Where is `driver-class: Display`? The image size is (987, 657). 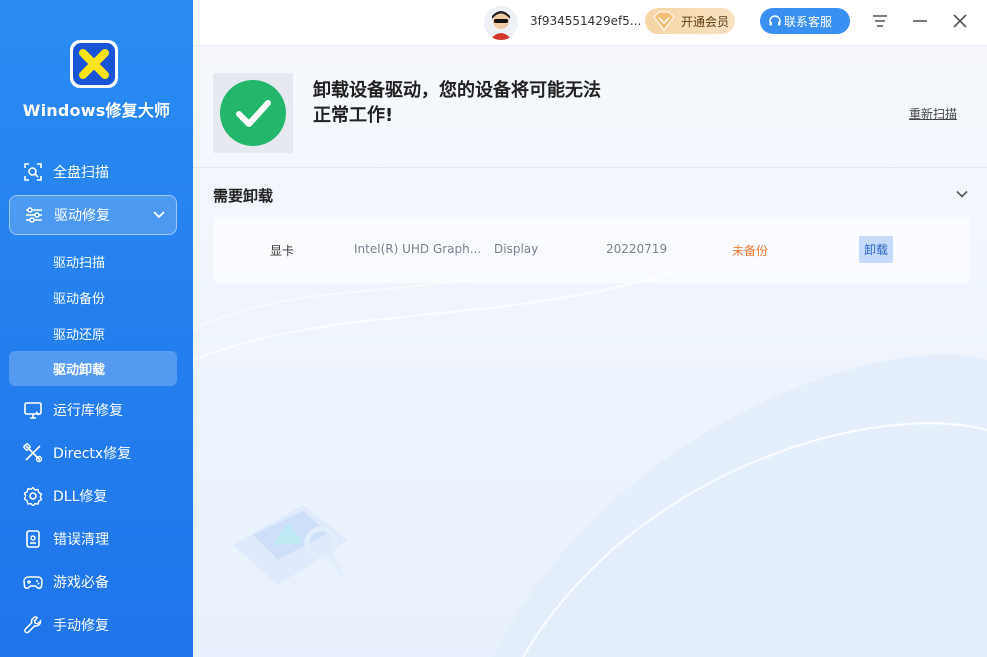
driver-class: Display is located at coordinates (516, 249).